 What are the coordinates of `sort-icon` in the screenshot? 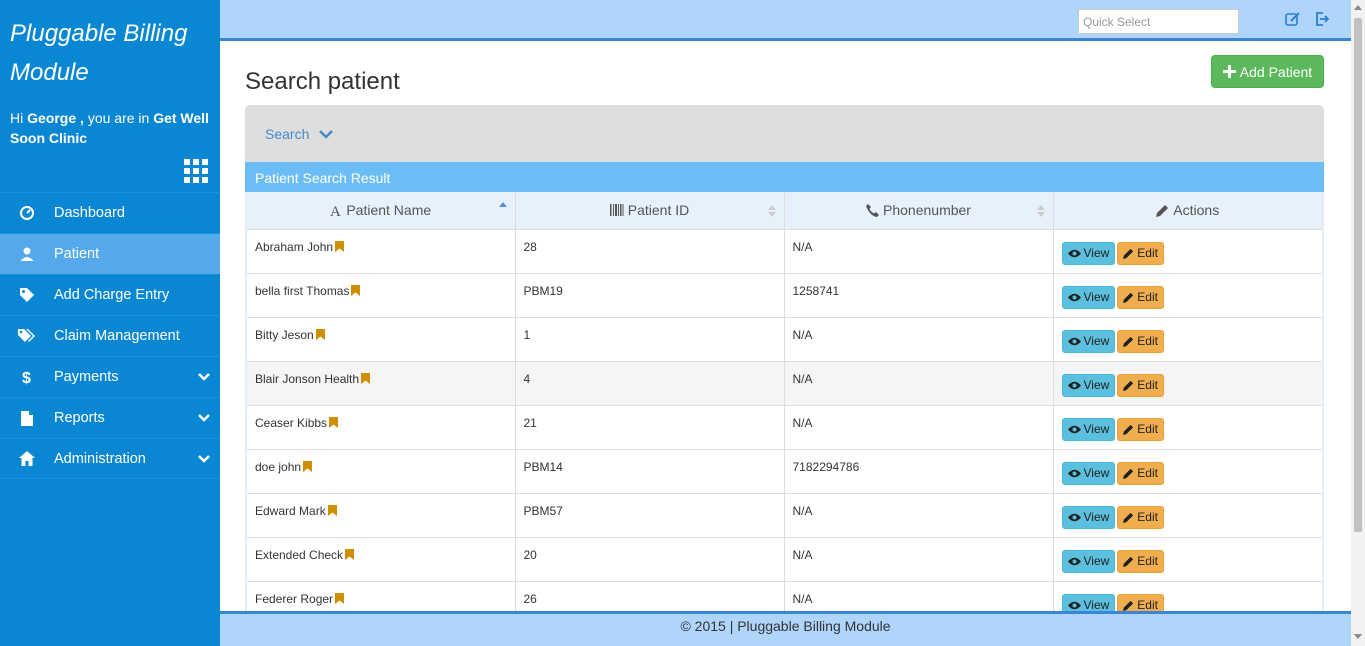 It's located at (771, 211).